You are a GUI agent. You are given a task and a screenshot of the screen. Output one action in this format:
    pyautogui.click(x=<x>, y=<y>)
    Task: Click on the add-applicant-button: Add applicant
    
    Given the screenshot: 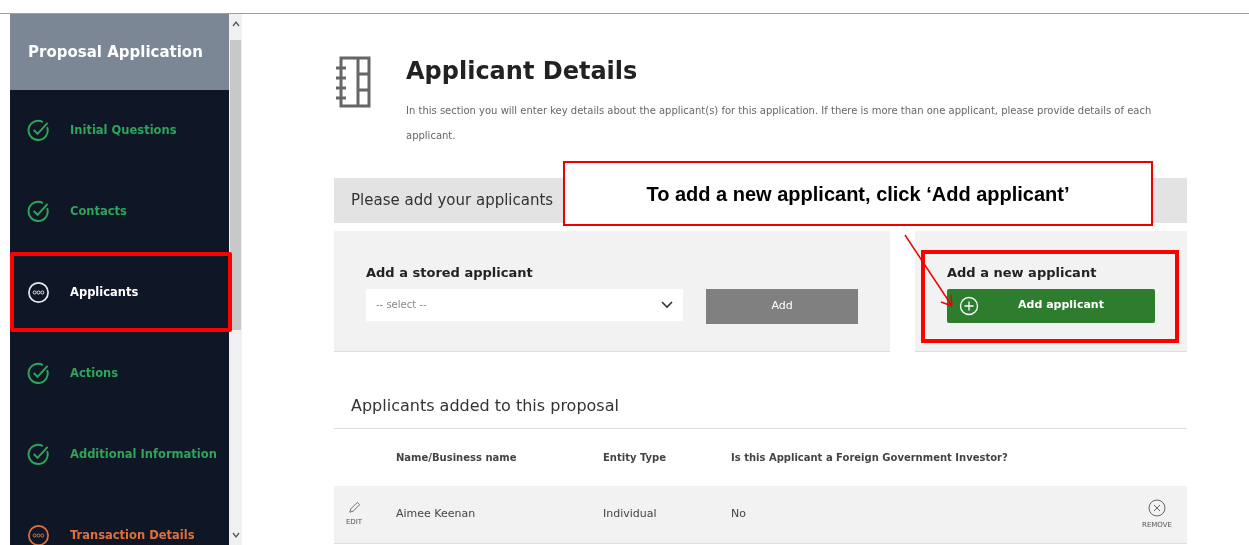 What is the action you would take?
    pyautogui.click(x=1051, y=305)
    